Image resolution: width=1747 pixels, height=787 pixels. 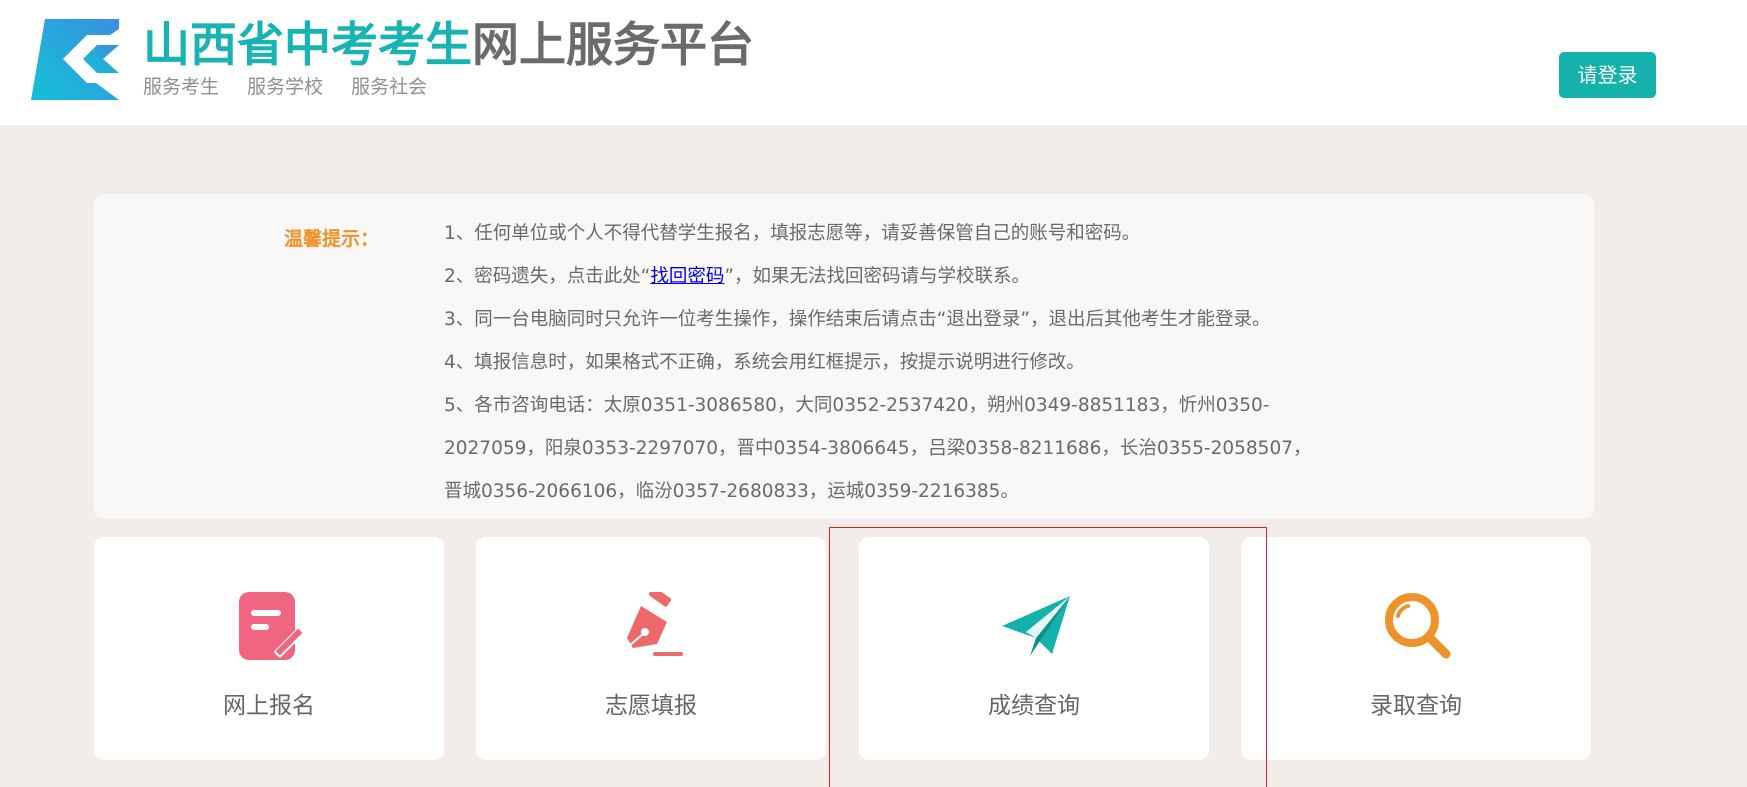 What do you see at coordinates (1416, 706) in the screenshot?
I see `card-label: 录取查询` at bounding box center [1416, 706].